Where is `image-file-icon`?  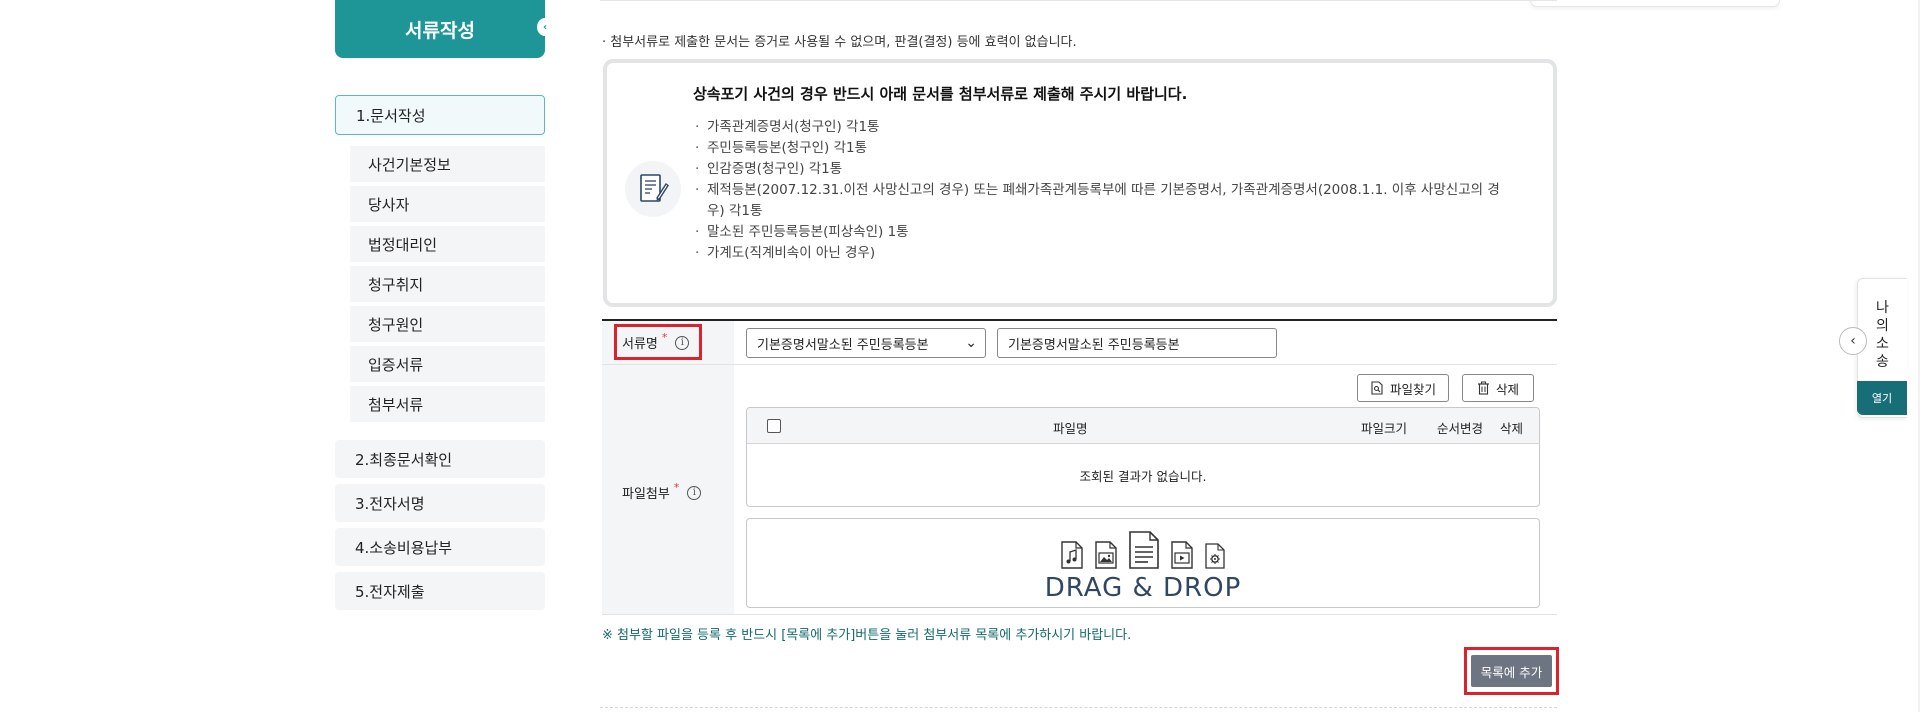 image-file-icon is located at coordinates (1106, 555).